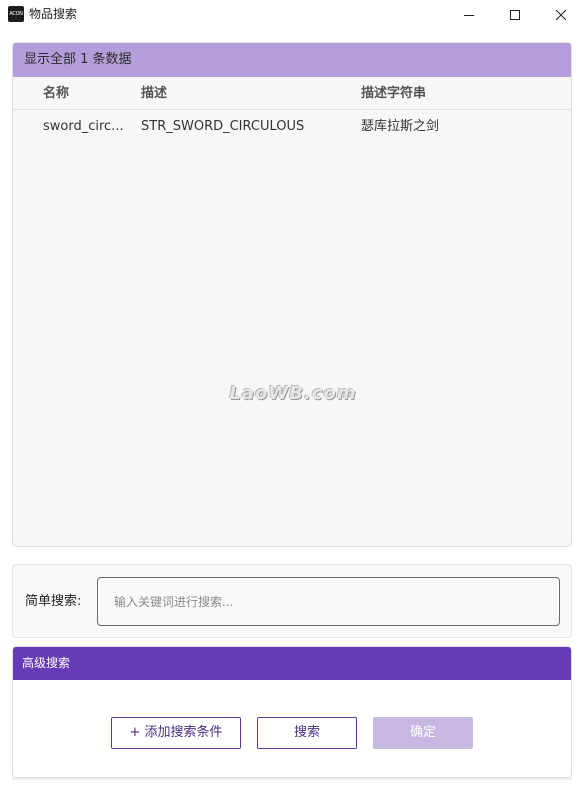 This screenshot has width=584, height=791. I want to click on advanced-search-header: 高级搜索, so click(292, 663).